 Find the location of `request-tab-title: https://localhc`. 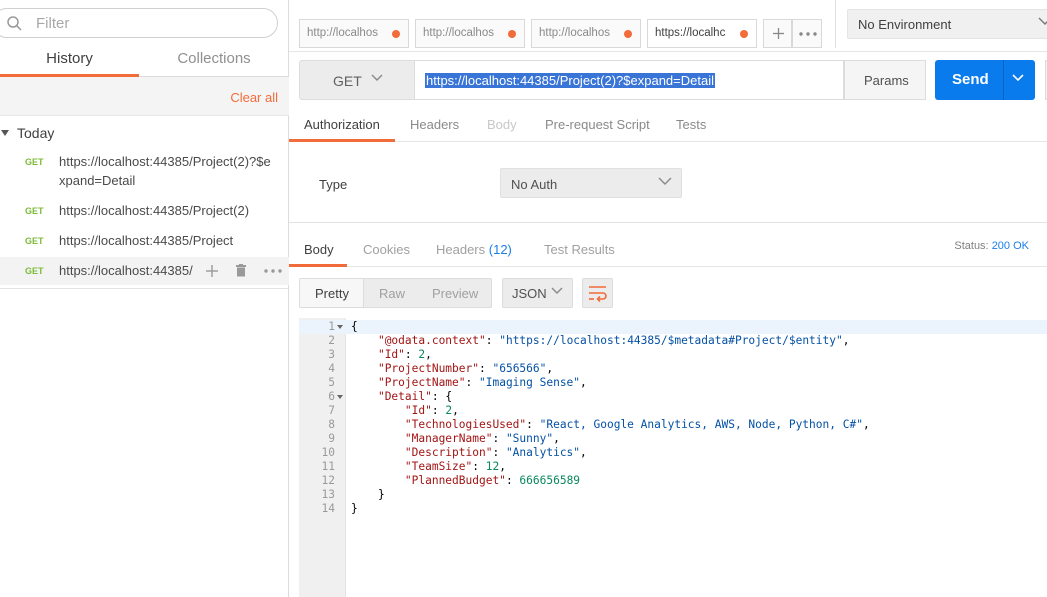

request-tab-title: https://localhc is located at coordinates (690, 33).